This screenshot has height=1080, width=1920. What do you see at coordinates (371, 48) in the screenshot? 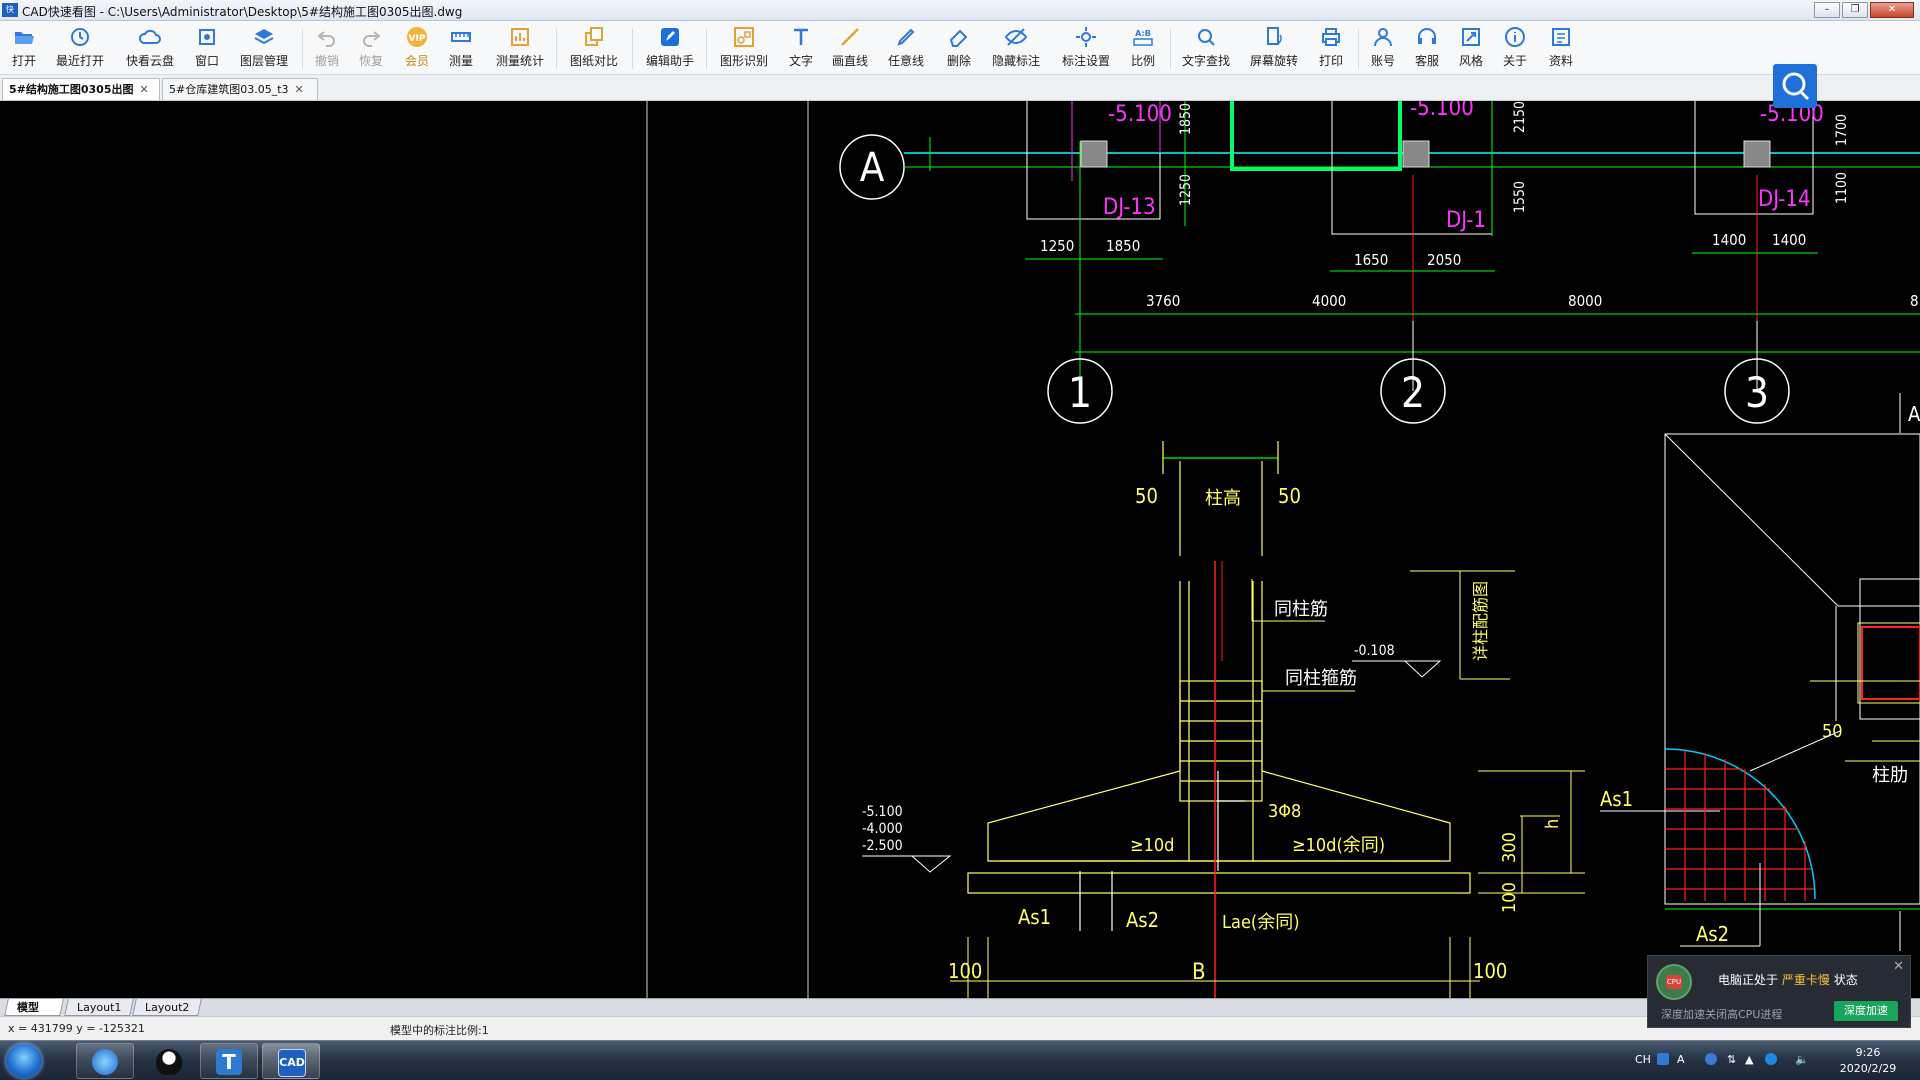
I see `toolbar-redo-button: 恢复` at bounding box center [371, 48].